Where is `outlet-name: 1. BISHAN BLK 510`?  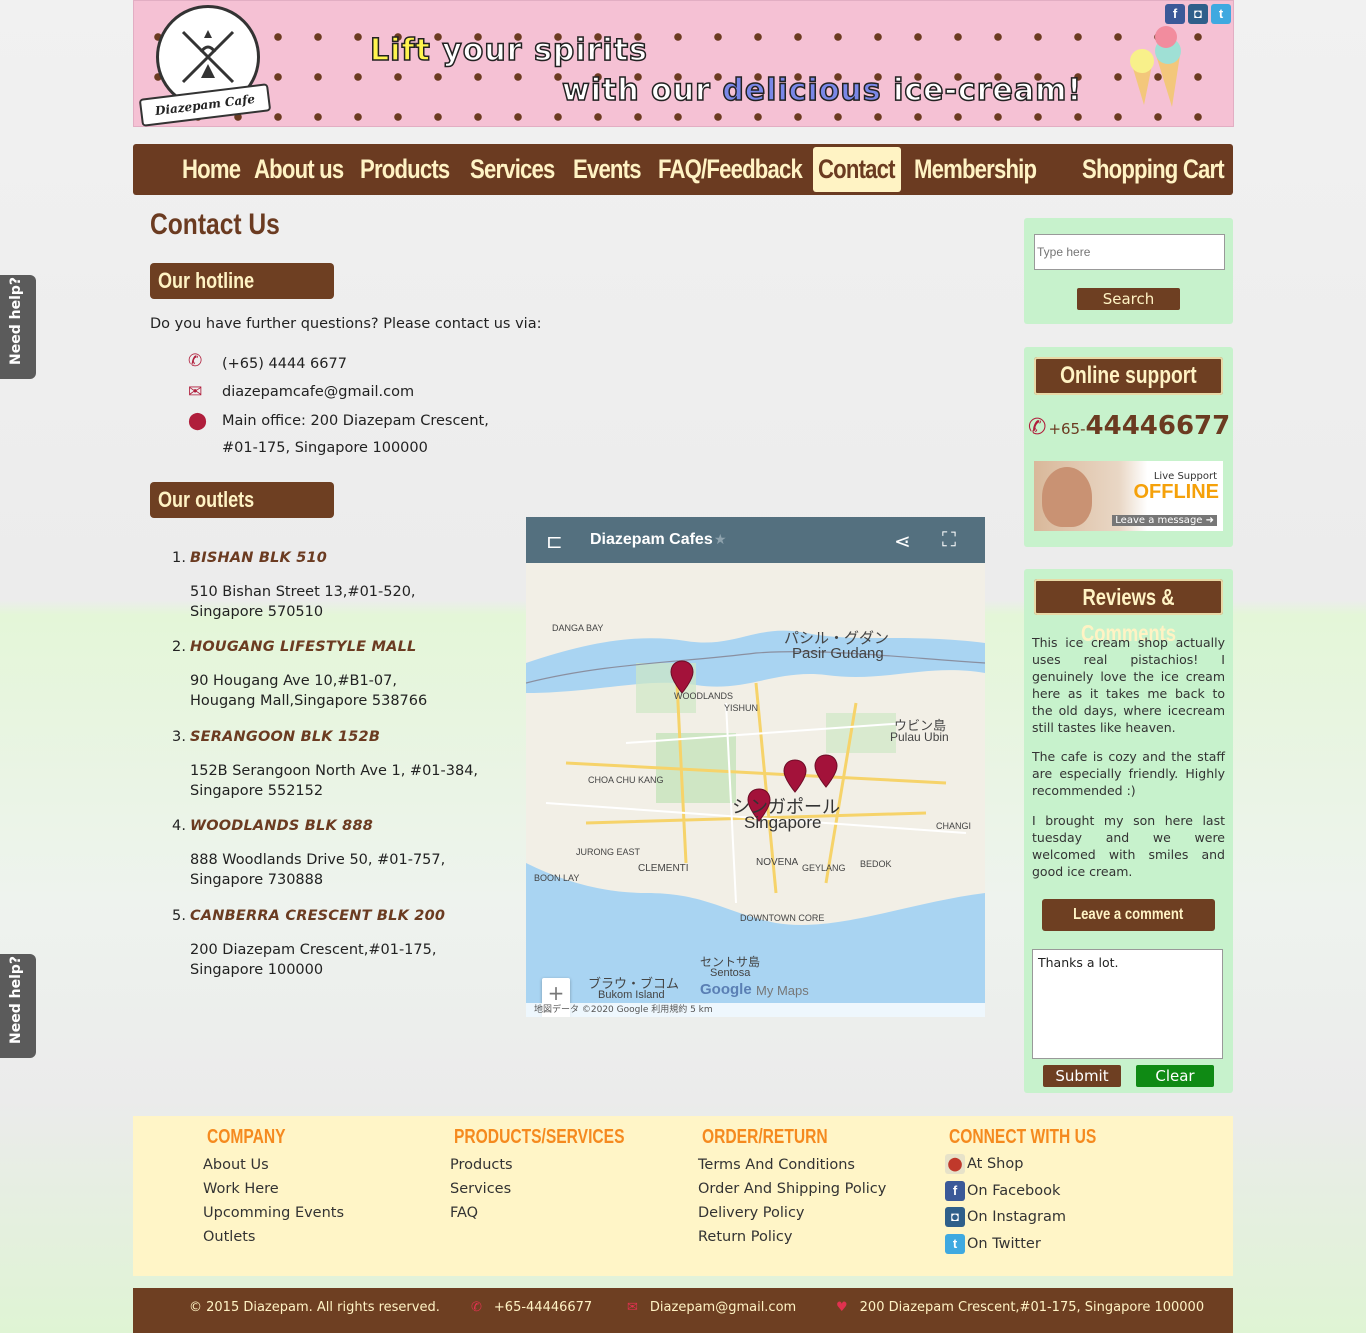
outlet-name: 1. BISHAN BLK 510 is located at coordinates (342, 558).